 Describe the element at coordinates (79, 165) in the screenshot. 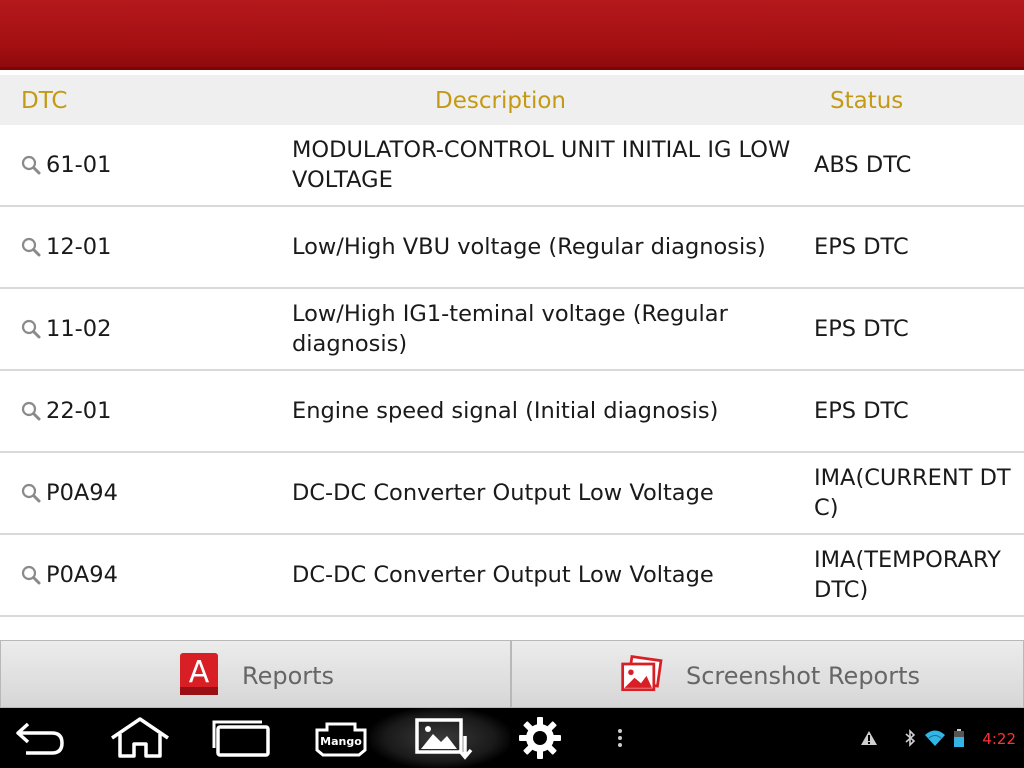

I see `dtc-code: 61-01` at that location.